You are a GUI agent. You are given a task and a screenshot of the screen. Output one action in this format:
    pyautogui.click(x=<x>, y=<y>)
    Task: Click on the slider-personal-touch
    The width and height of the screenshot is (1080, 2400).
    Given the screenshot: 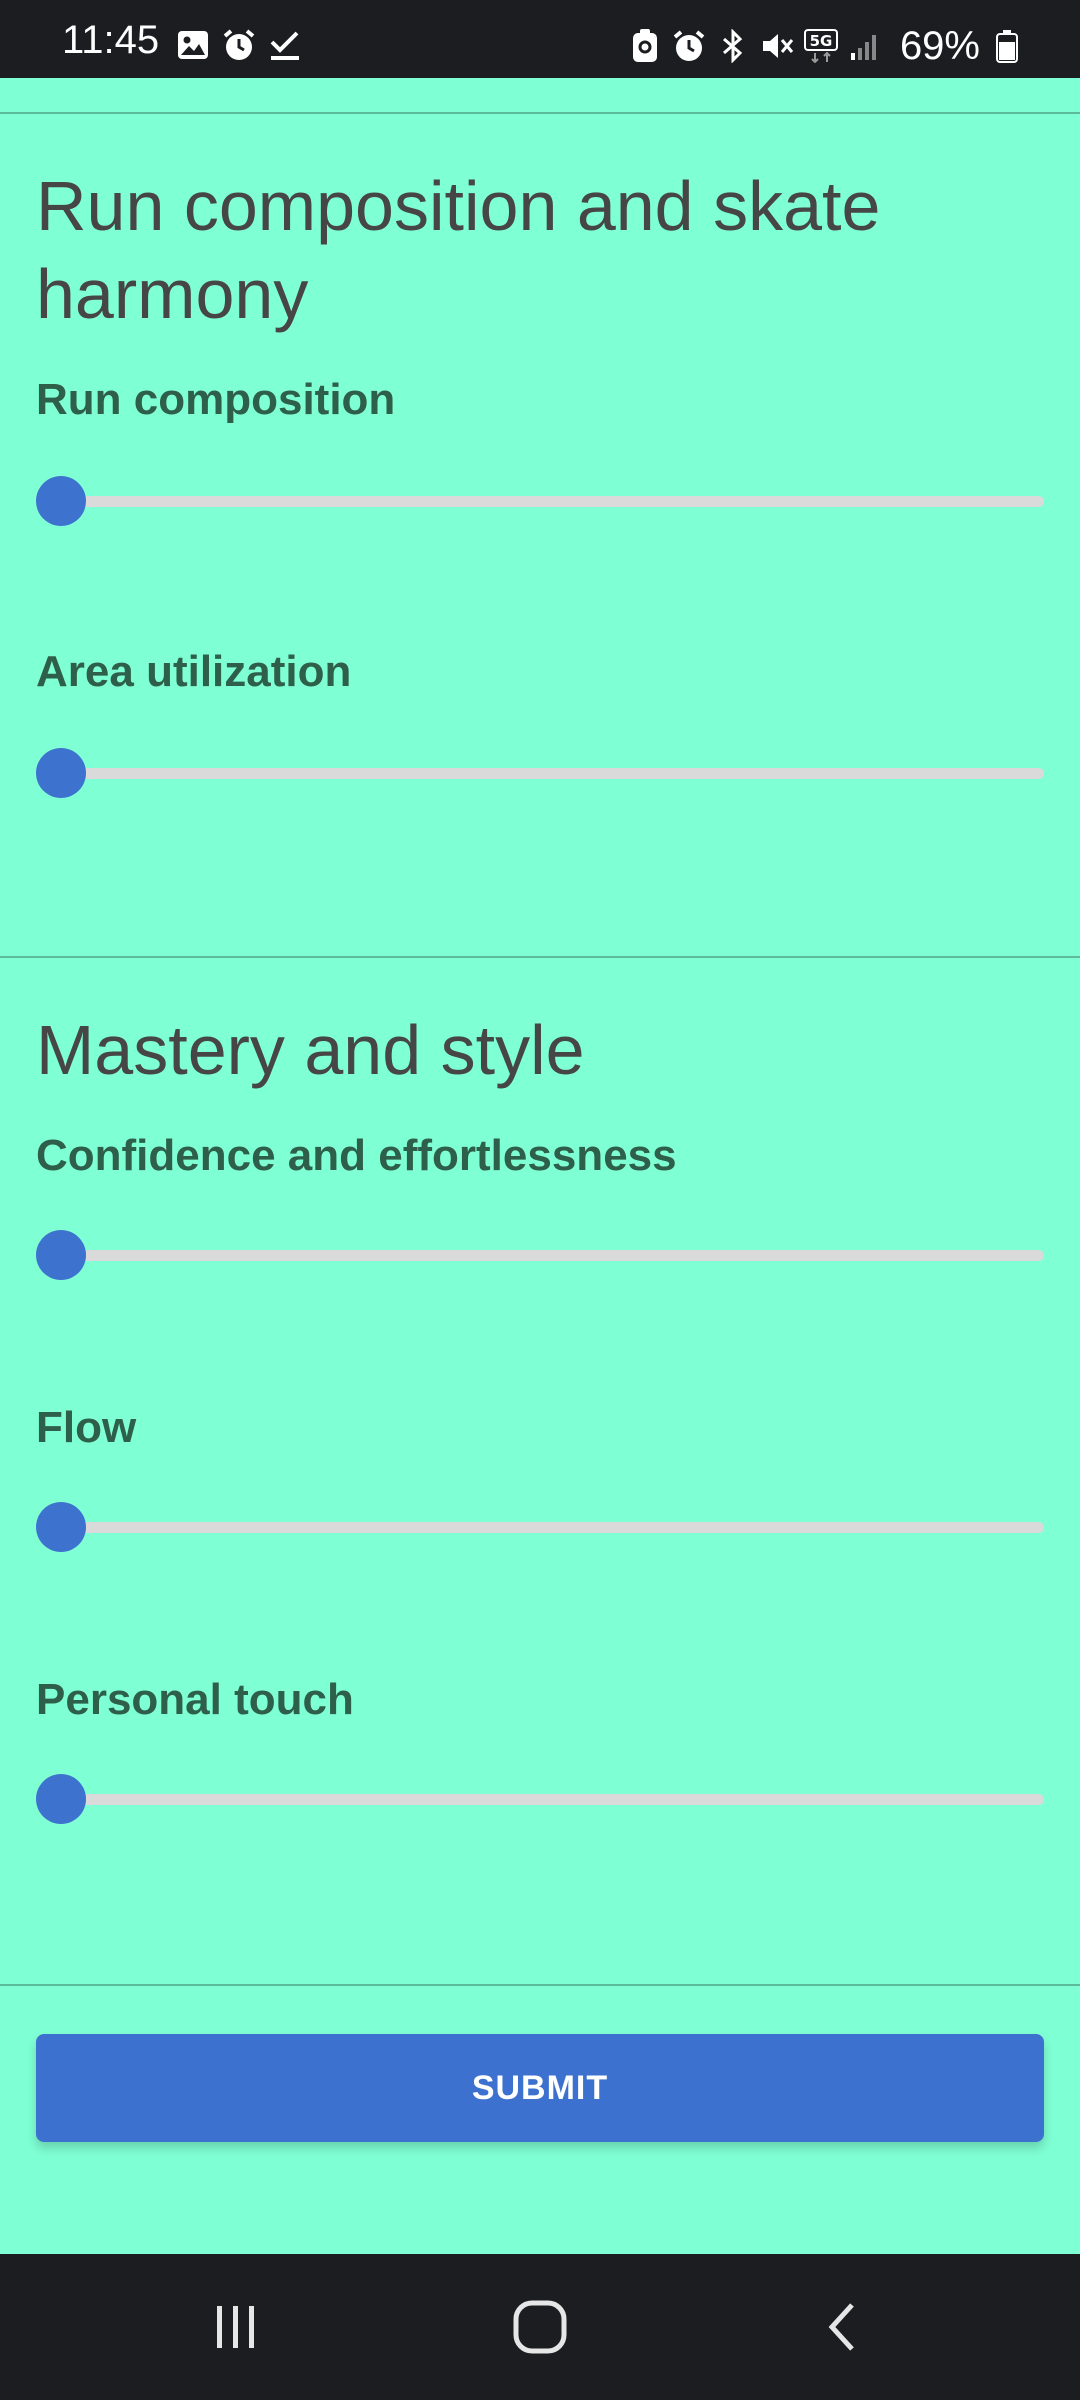 What is the action you would take?
    pyautogui.click(x=540, y=1799)
    